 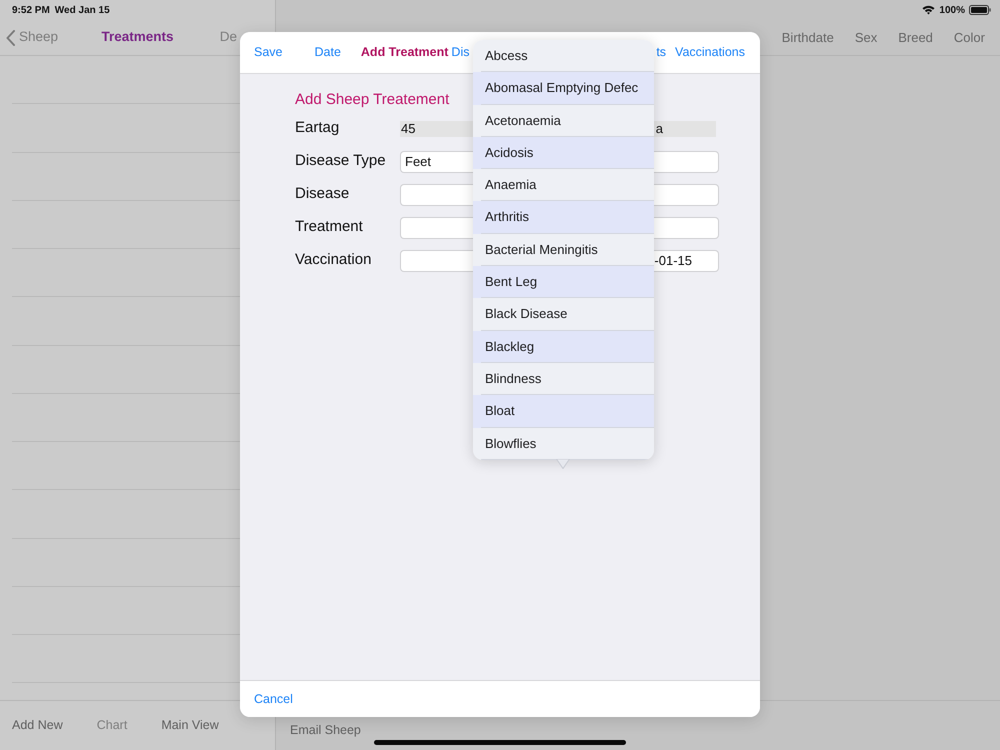 I want to click on dropdown-option: Blindness, so click(x=563, y=379).